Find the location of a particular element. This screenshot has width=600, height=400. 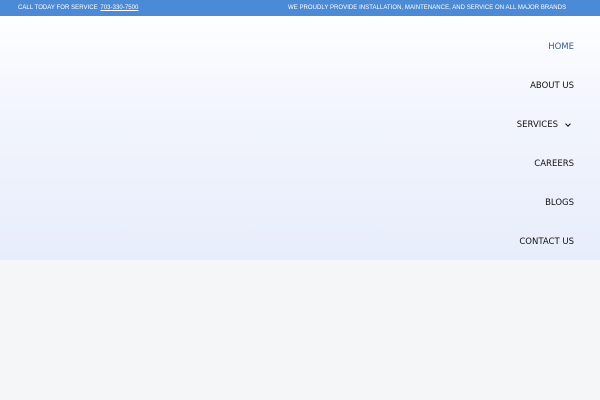

nav-item-careers: CAREERS is located at coordinates (554, 164).